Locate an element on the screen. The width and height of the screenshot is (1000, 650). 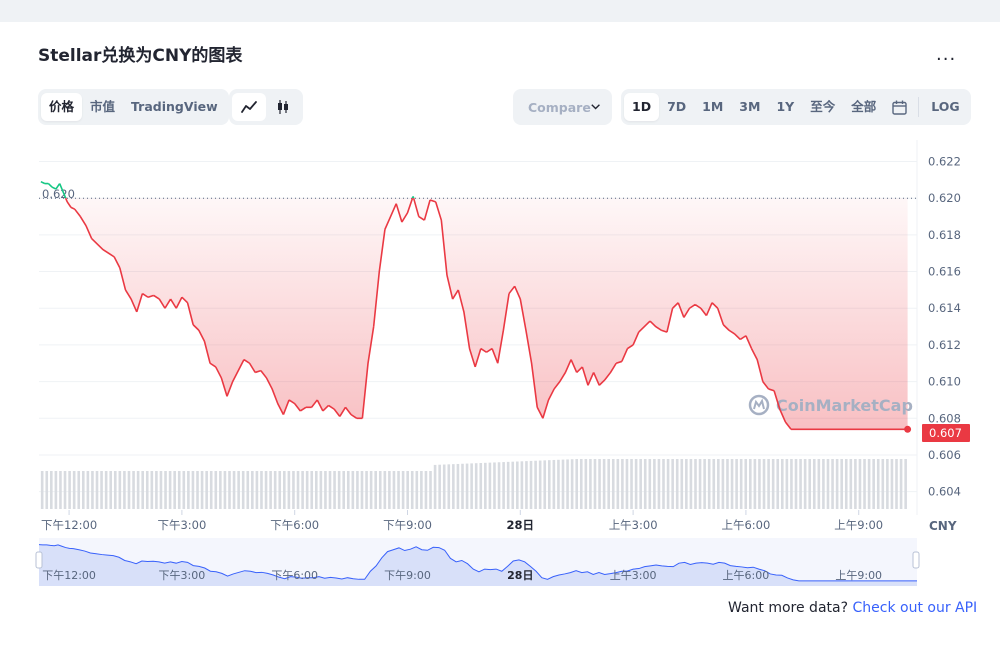
line-chart-icon is located at coordinates (249, 107).